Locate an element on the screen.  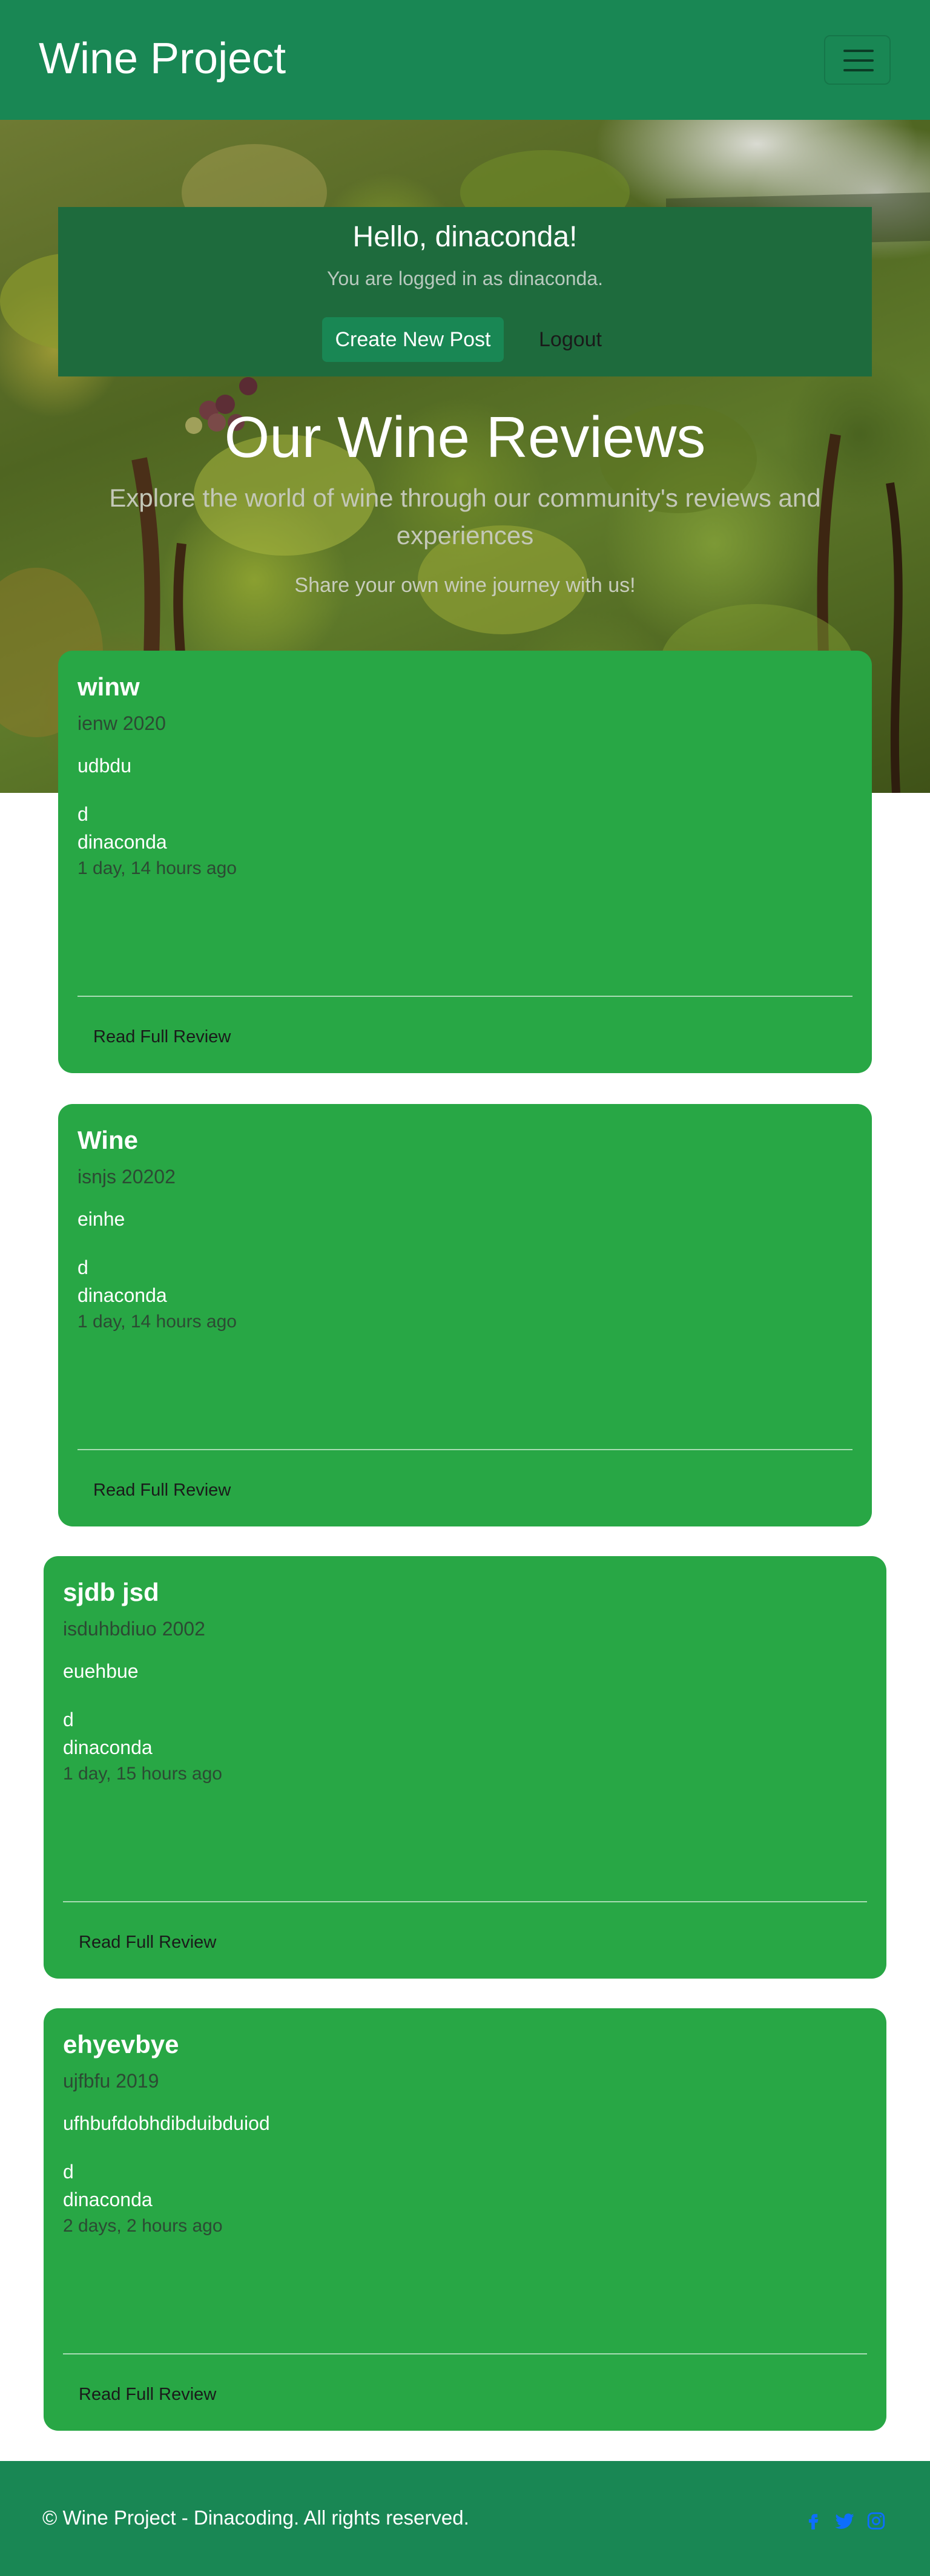
instagram-icon is located at coordinates (876, 2521).